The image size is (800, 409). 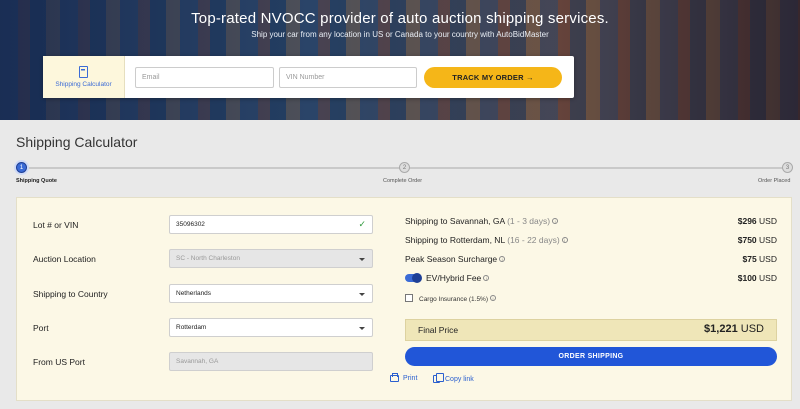 I want to click on print-link-label: Print, so click(x=410, y=378).